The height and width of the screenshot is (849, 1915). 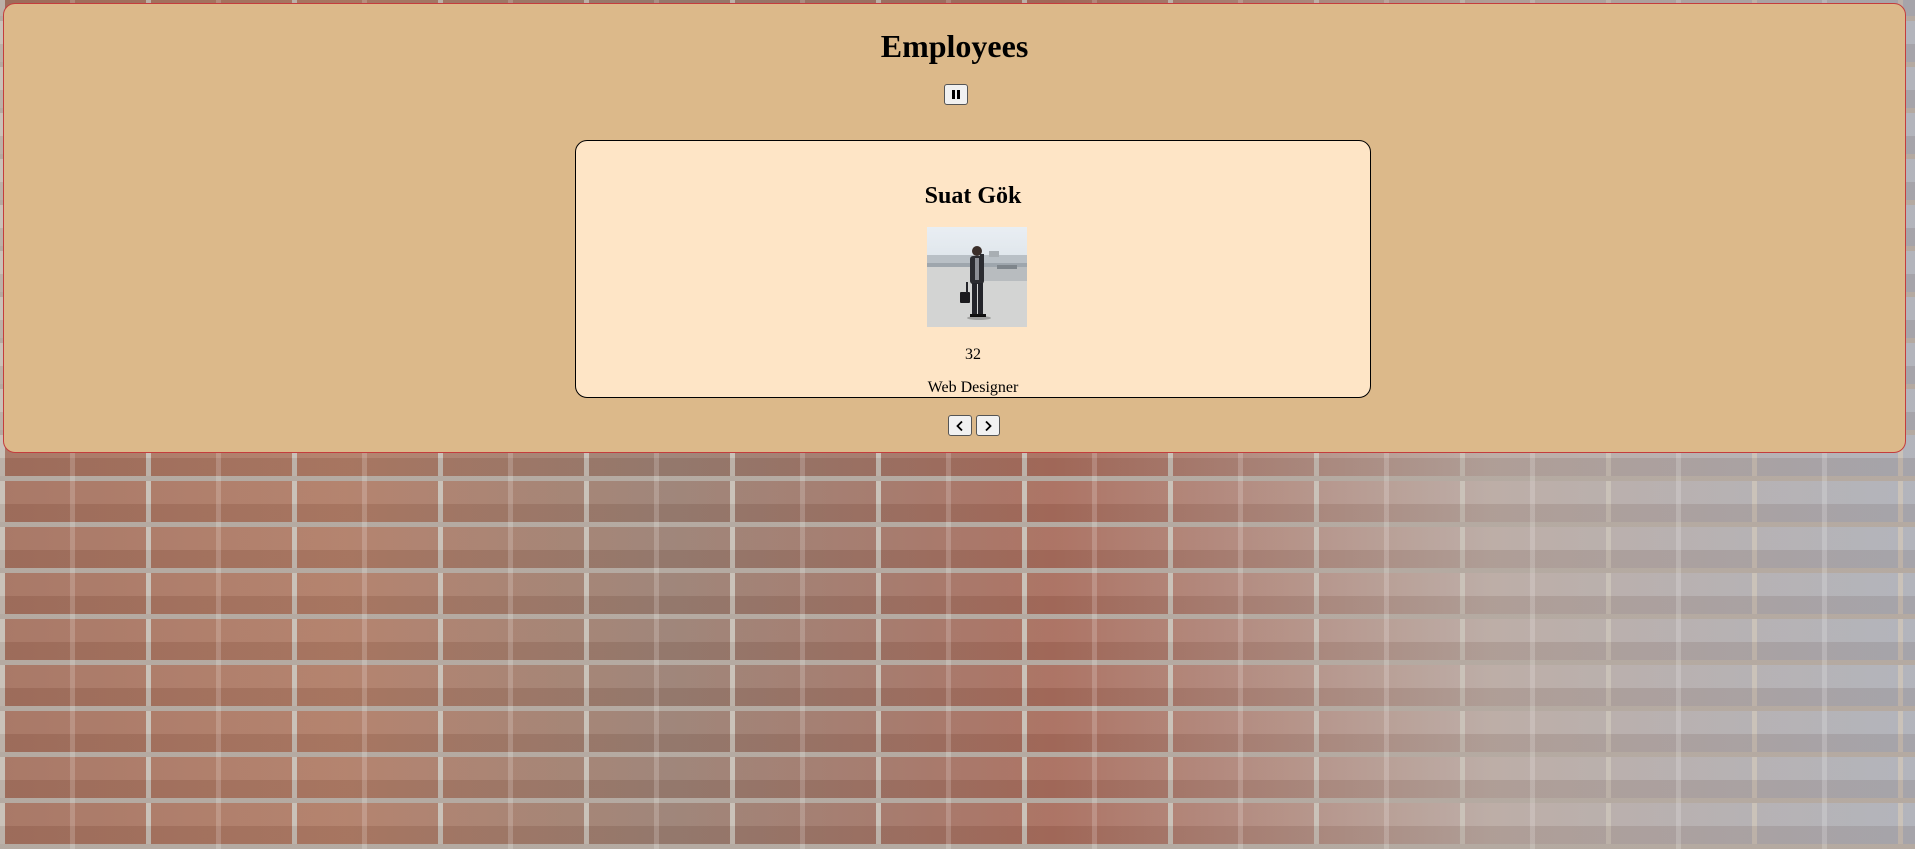 I want to click on pause-icon, so click(x=956, y=94).